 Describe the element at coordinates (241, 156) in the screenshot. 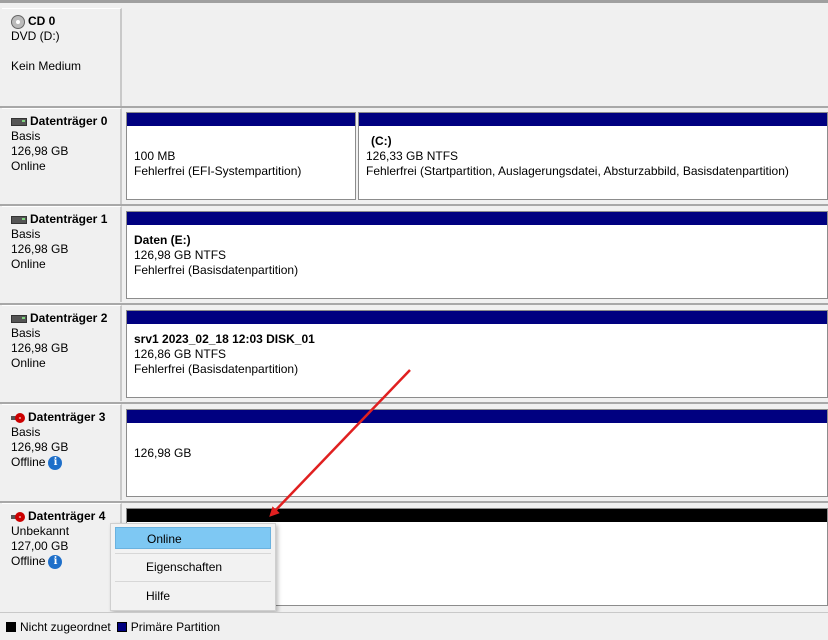

I see `partition-efi: 100 MB Fehlerfrei (EFI-Systempartition)` at that location.